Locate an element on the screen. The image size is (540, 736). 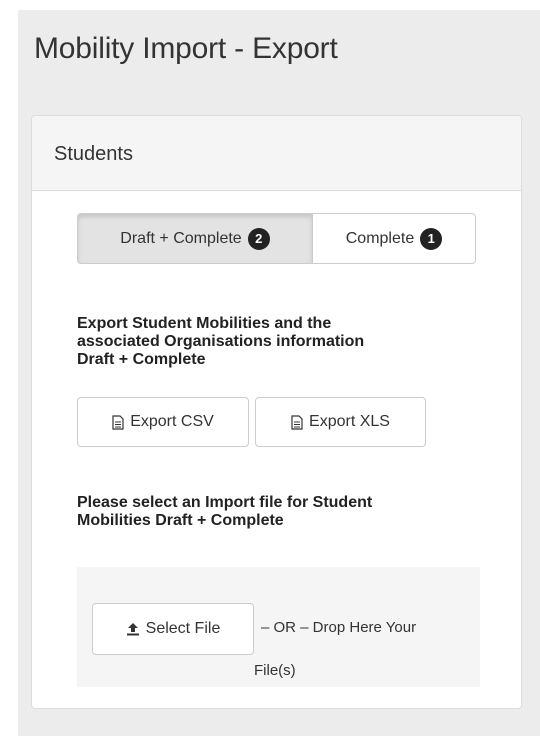
tab-draft-complete: Draft + Complete 2 is located at coordinates (195, 238).